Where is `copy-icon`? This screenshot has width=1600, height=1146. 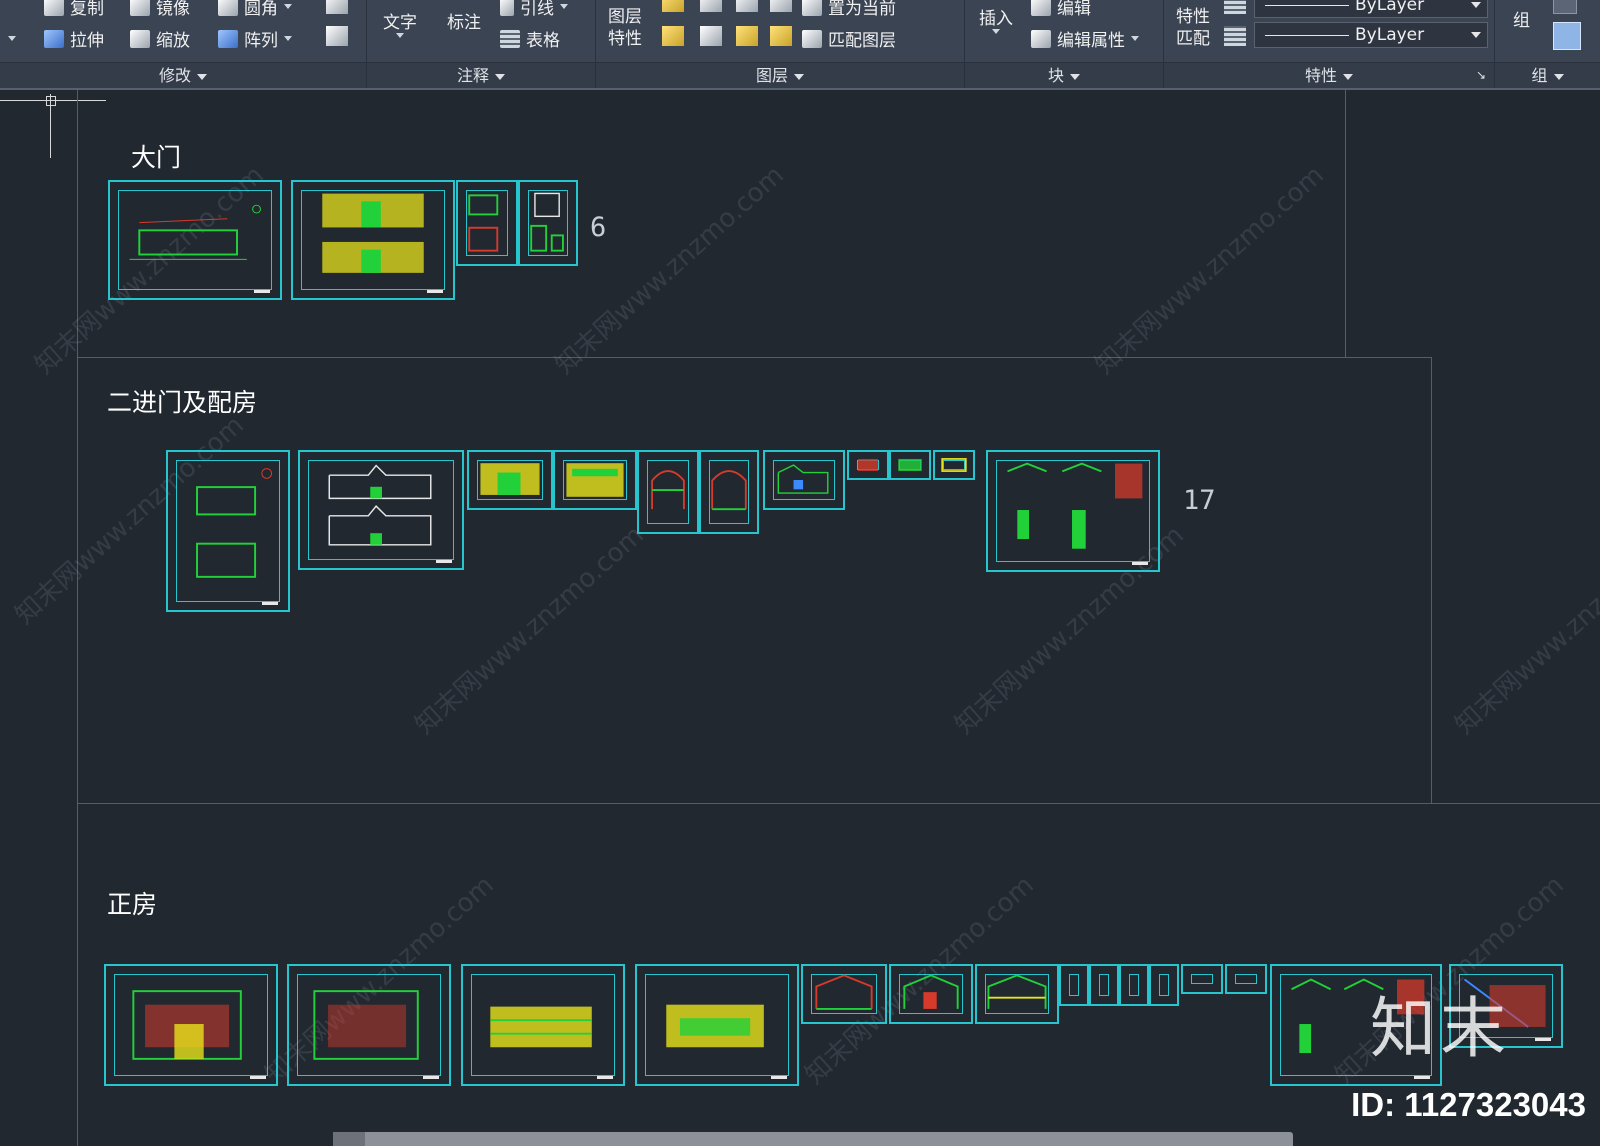 copy-icon is located at coordinates (54, 8).